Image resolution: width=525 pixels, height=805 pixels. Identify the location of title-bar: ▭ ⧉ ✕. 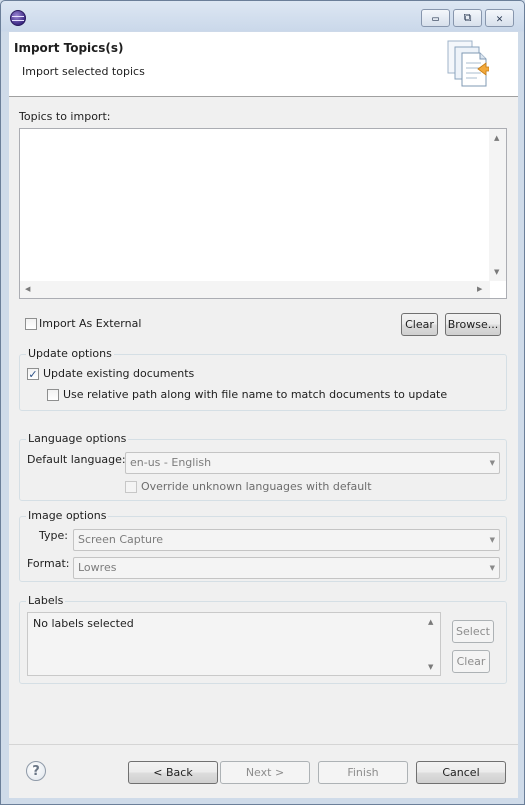
(262, 16).